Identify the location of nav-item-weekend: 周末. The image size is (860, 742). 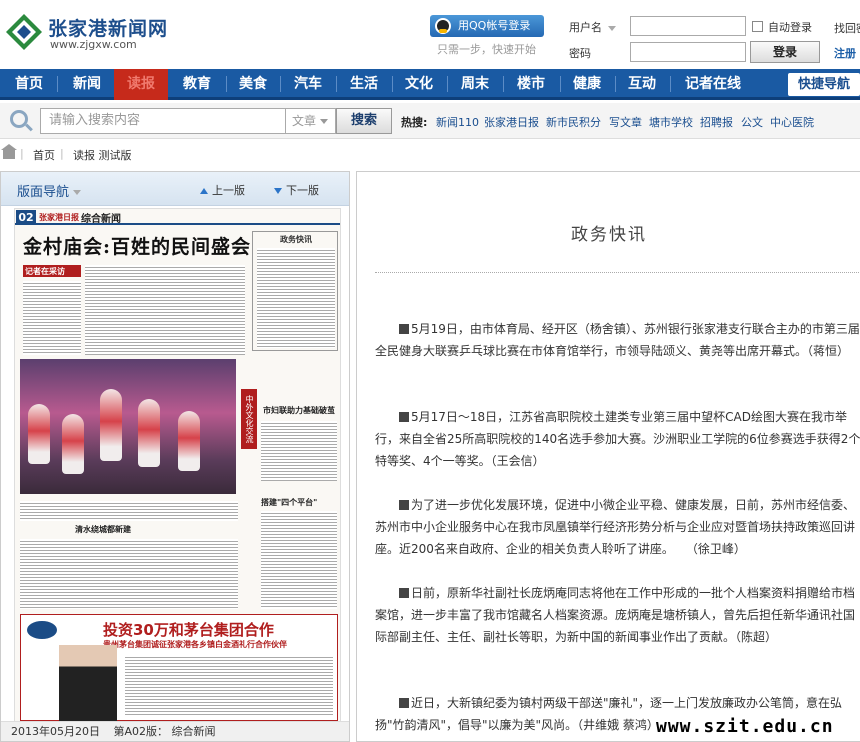
(475, 84).